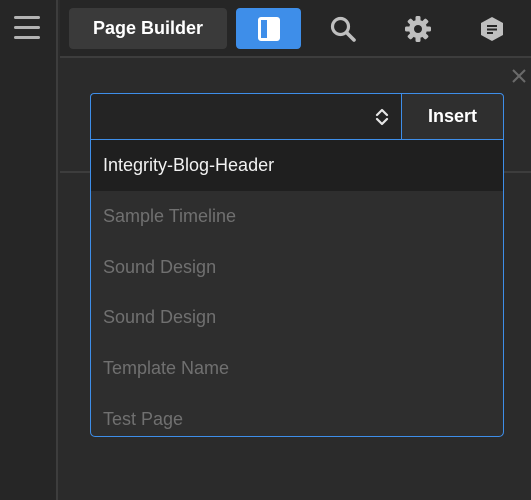  Describe the element at coordinates (245, 116) in the screenshot. I see `template-select` at that location.